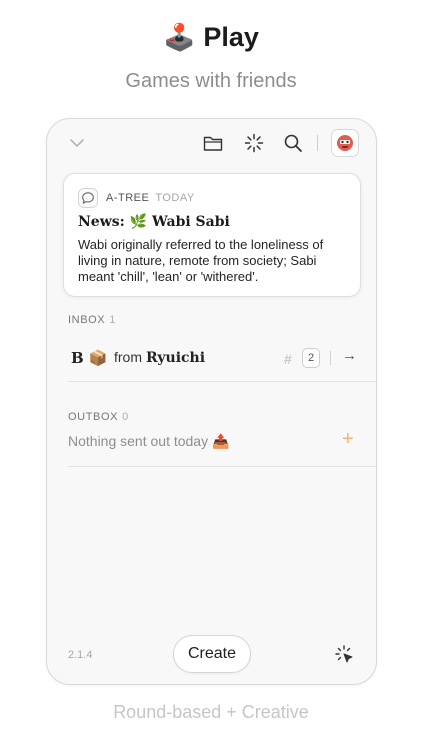 Image resolution: width=422 pixels, height=750 pixels. What do you see at coordinates (330, 358) in the screenshot?
I see `row-divider` at bounding box center [330, 358].